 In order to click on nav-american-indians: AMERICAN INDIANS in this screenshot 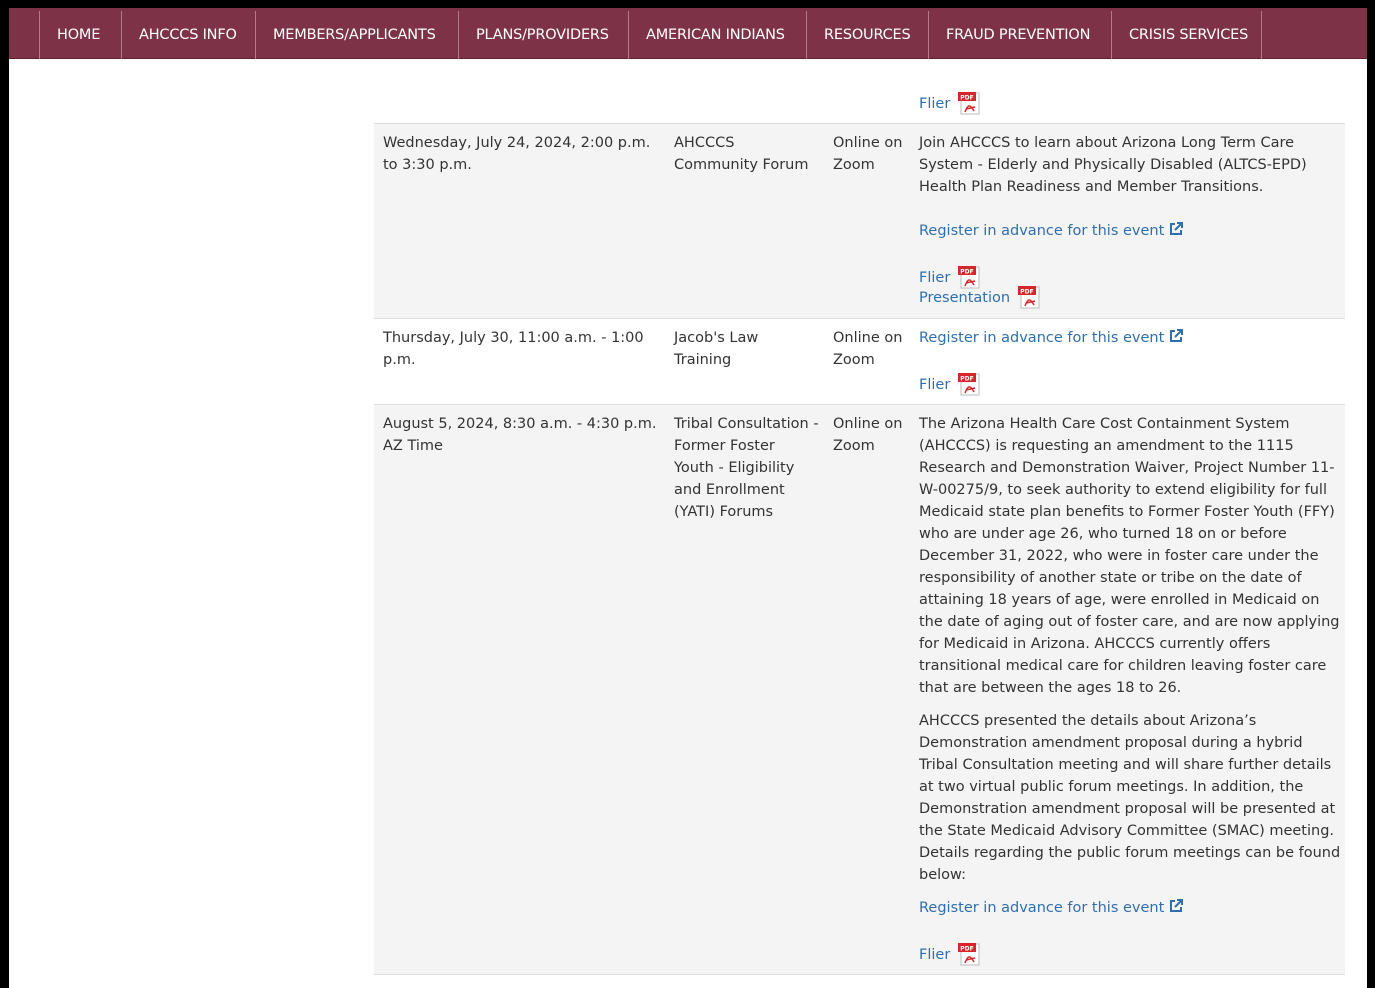, I will do `click(717, 35)`.